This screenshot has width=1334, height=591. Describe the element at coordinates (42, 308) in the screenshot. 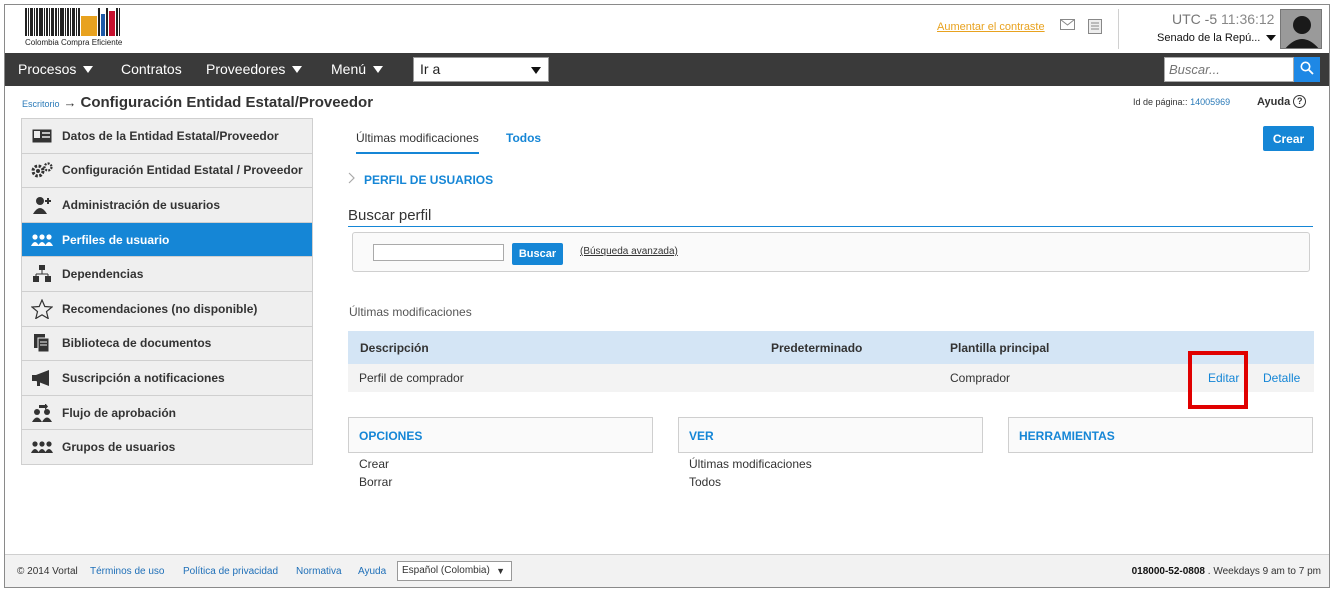

I see `star-icon` at that location.